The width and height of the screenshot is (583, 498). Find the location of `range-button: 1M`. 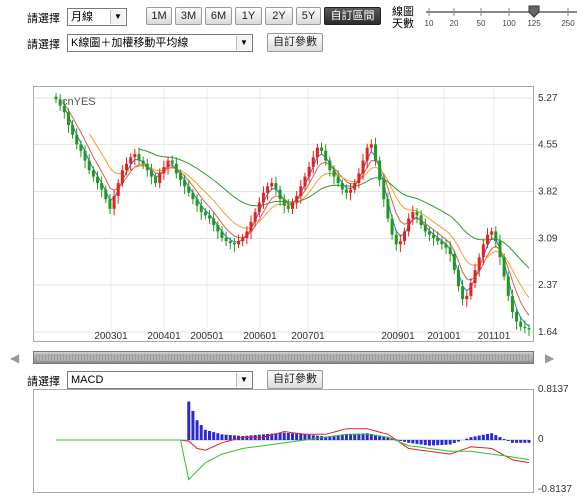

range-button: 1M is located at coordinates (159, 16).